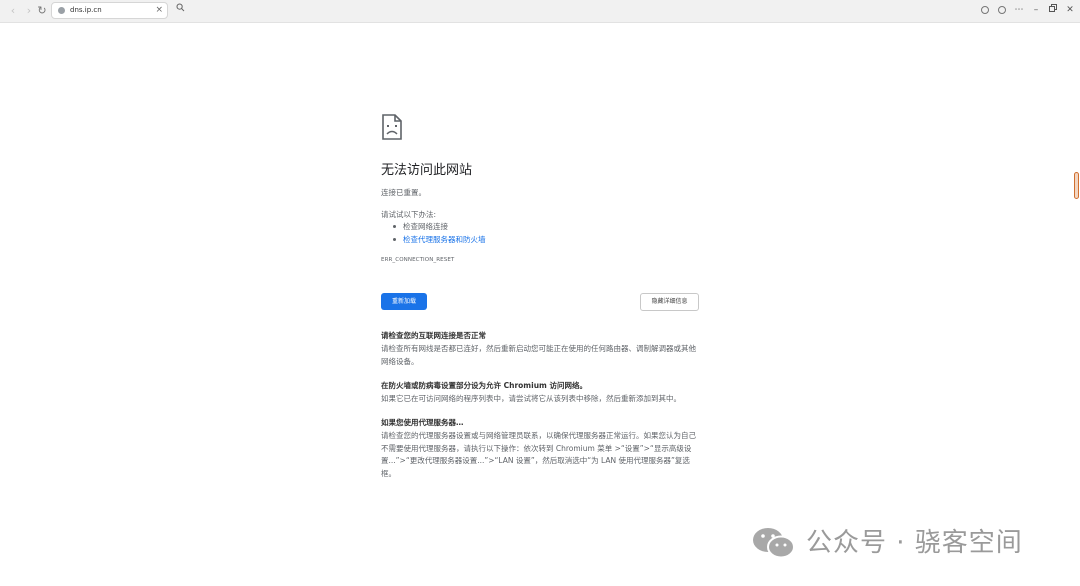  Describe the element at coordinates (540, 11) in the screenshot. I see `browser-toolbar: ‹ › ↻ dns.ip.cn × ⋯ – ✕` at that location.